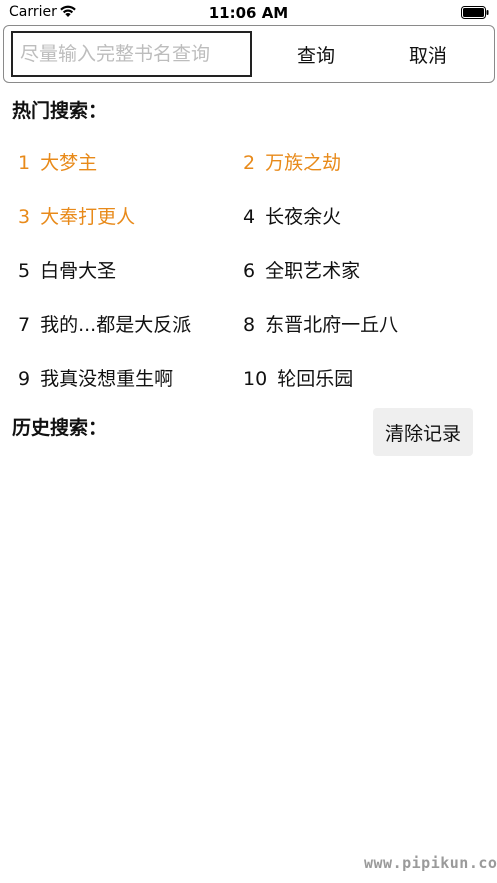 This screenshot has width=497, height=883. Describe the element at coordinates (88, 217) in the screenshot. I see `hot-book-name: 大奉打更人` at that location.